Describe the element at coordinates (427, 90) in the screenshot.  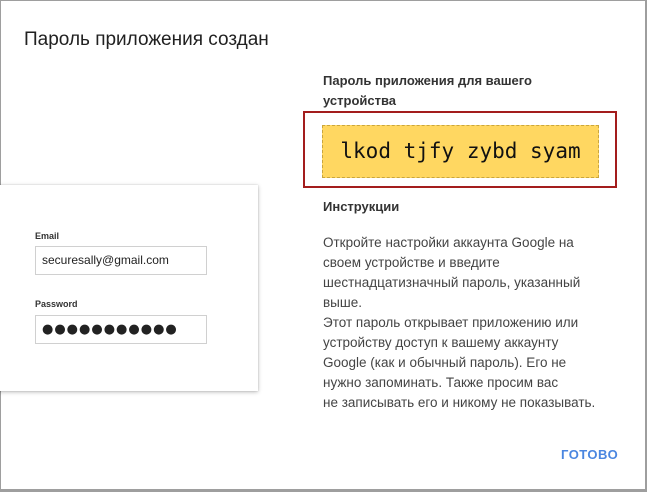
I see `app-password-heading: Пароль приложения для вашего устройства` at that location.